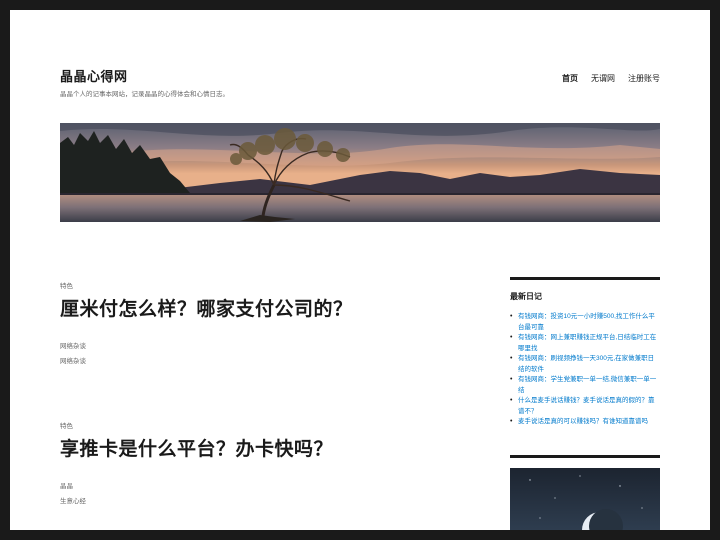  What do you see at coordinates (585, 385) in the screenshot?
I see `recent-post-item: 有钱网商：学生党兼职一单一结,微信兼职一单一结` at bounding box center [585, 385].